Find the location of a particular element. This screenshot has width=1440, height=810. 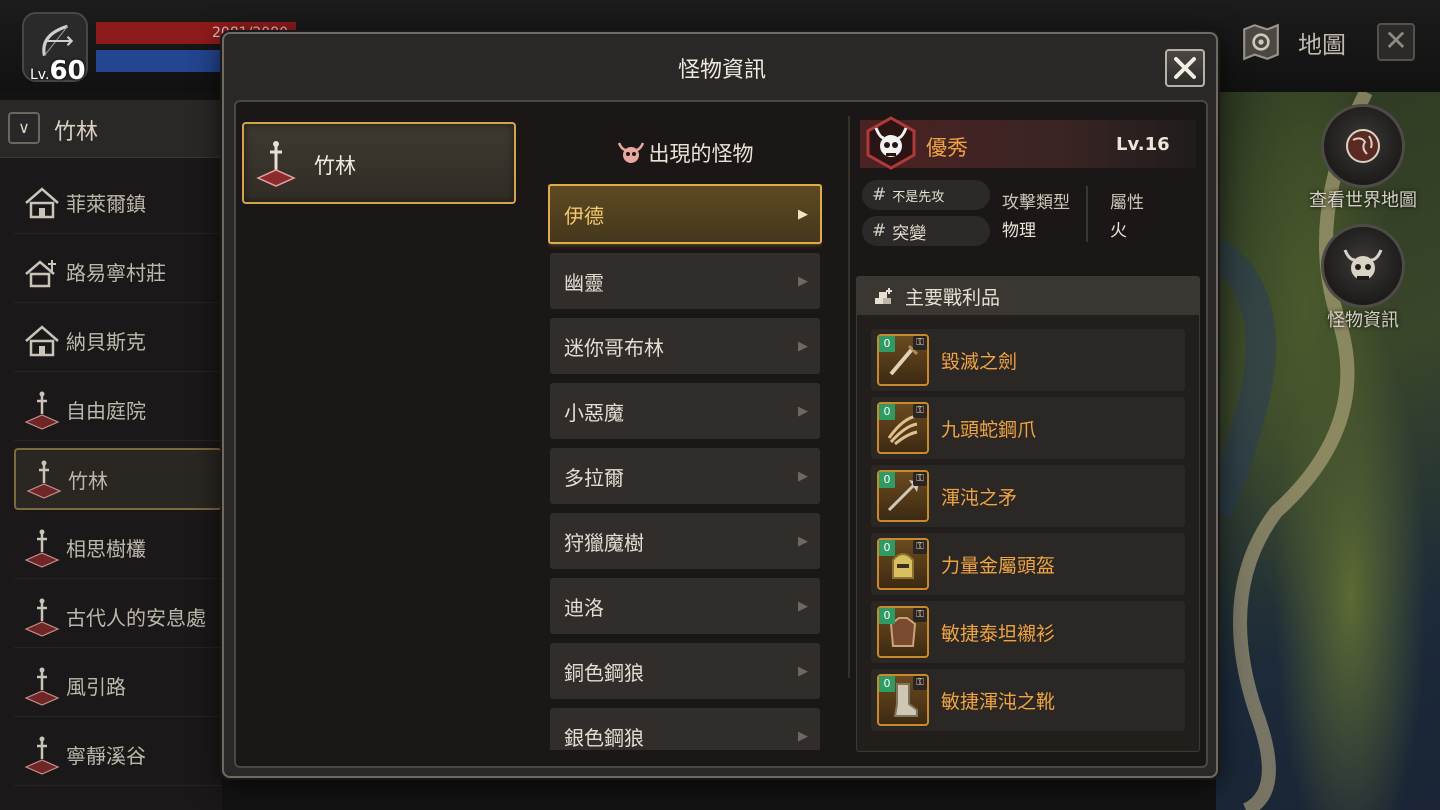

dialog-title: 怪物資訊 is located at coordinates (721, 70).